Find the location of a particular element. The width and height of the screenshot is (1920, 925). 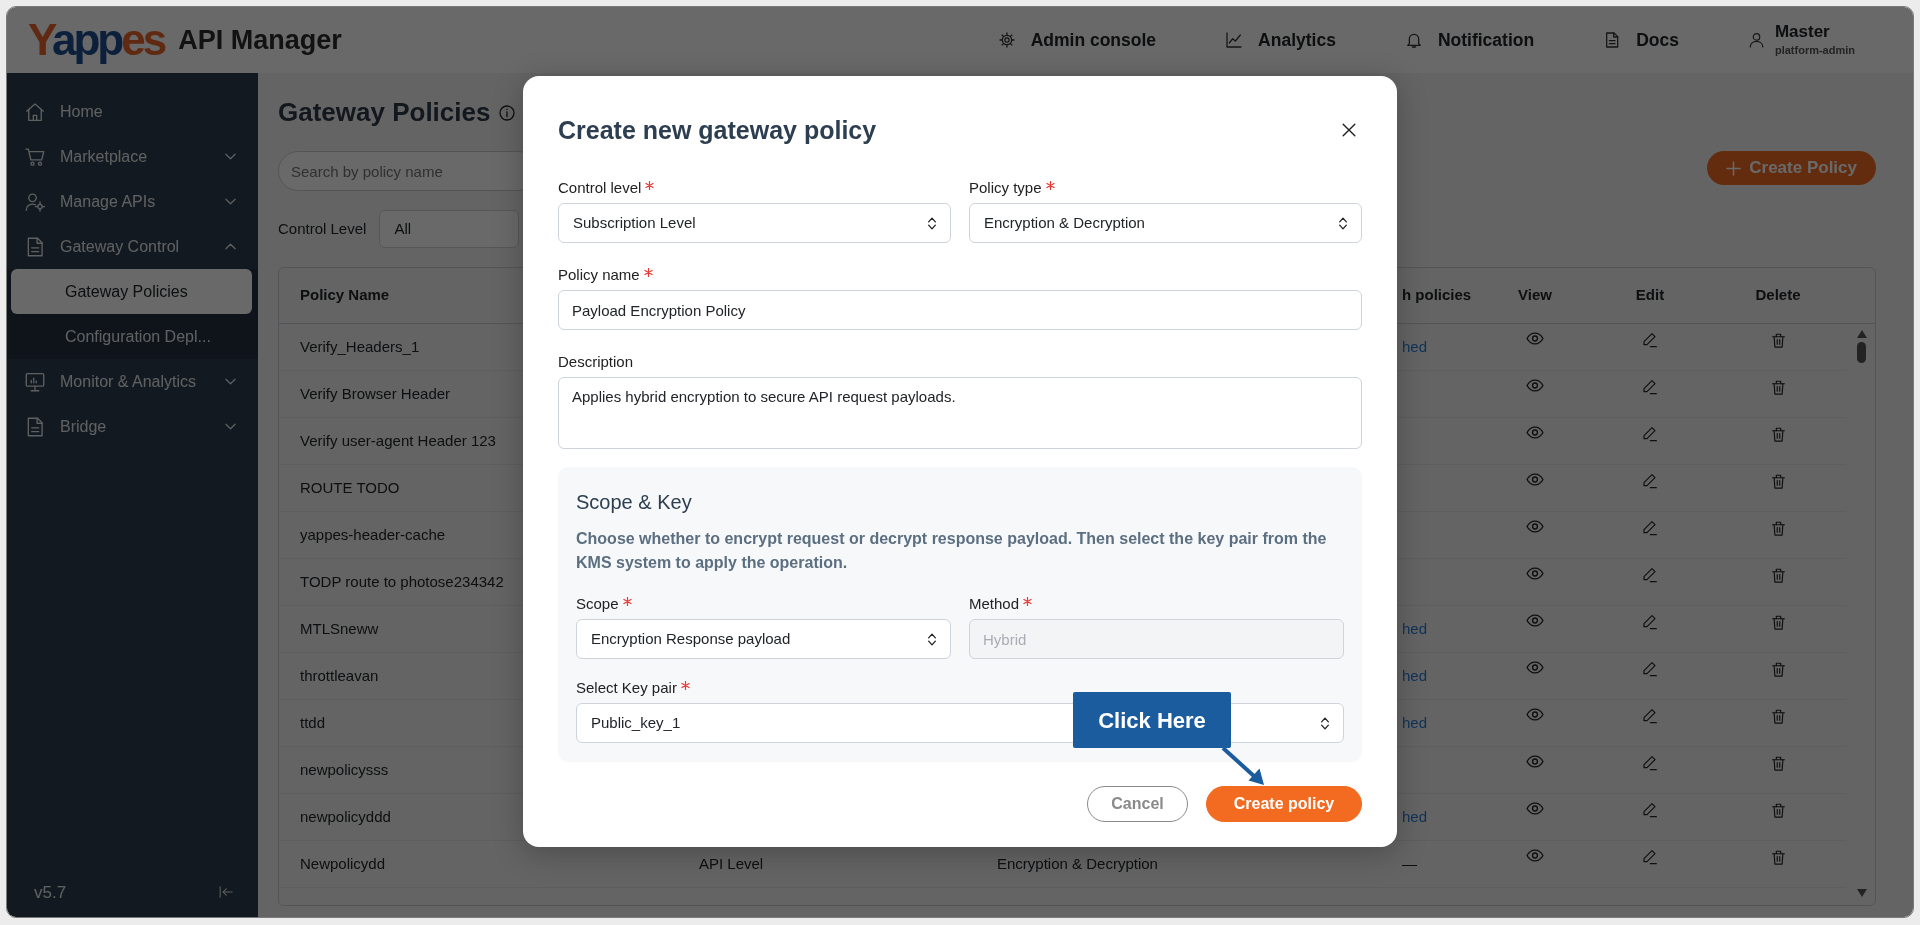

text-field: Payload Encryption Policy is located at coordinates (960, 310).